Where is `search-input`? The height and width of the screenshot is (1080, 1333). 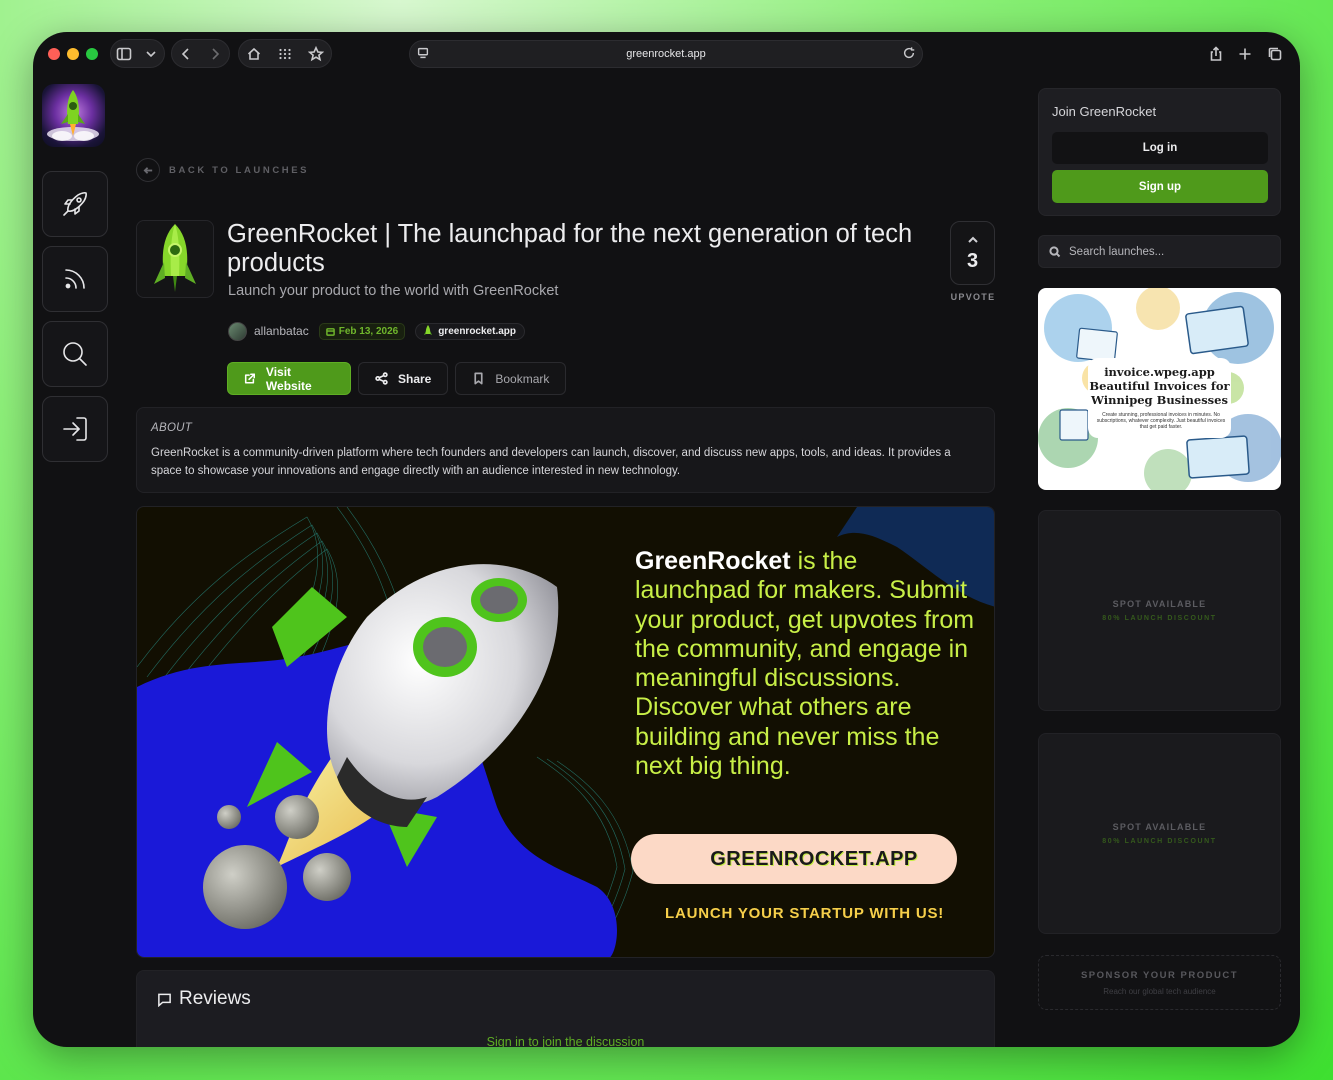 search-input is located at coordinates (1169, 251).